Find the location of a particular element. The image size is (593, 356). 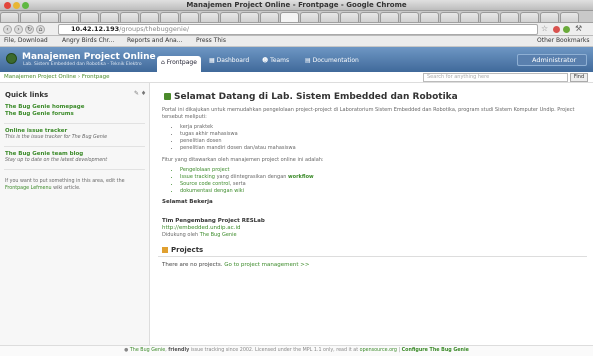

team-url-link: http://embedded.undip.ac.id is located at coordinates (372, 228).